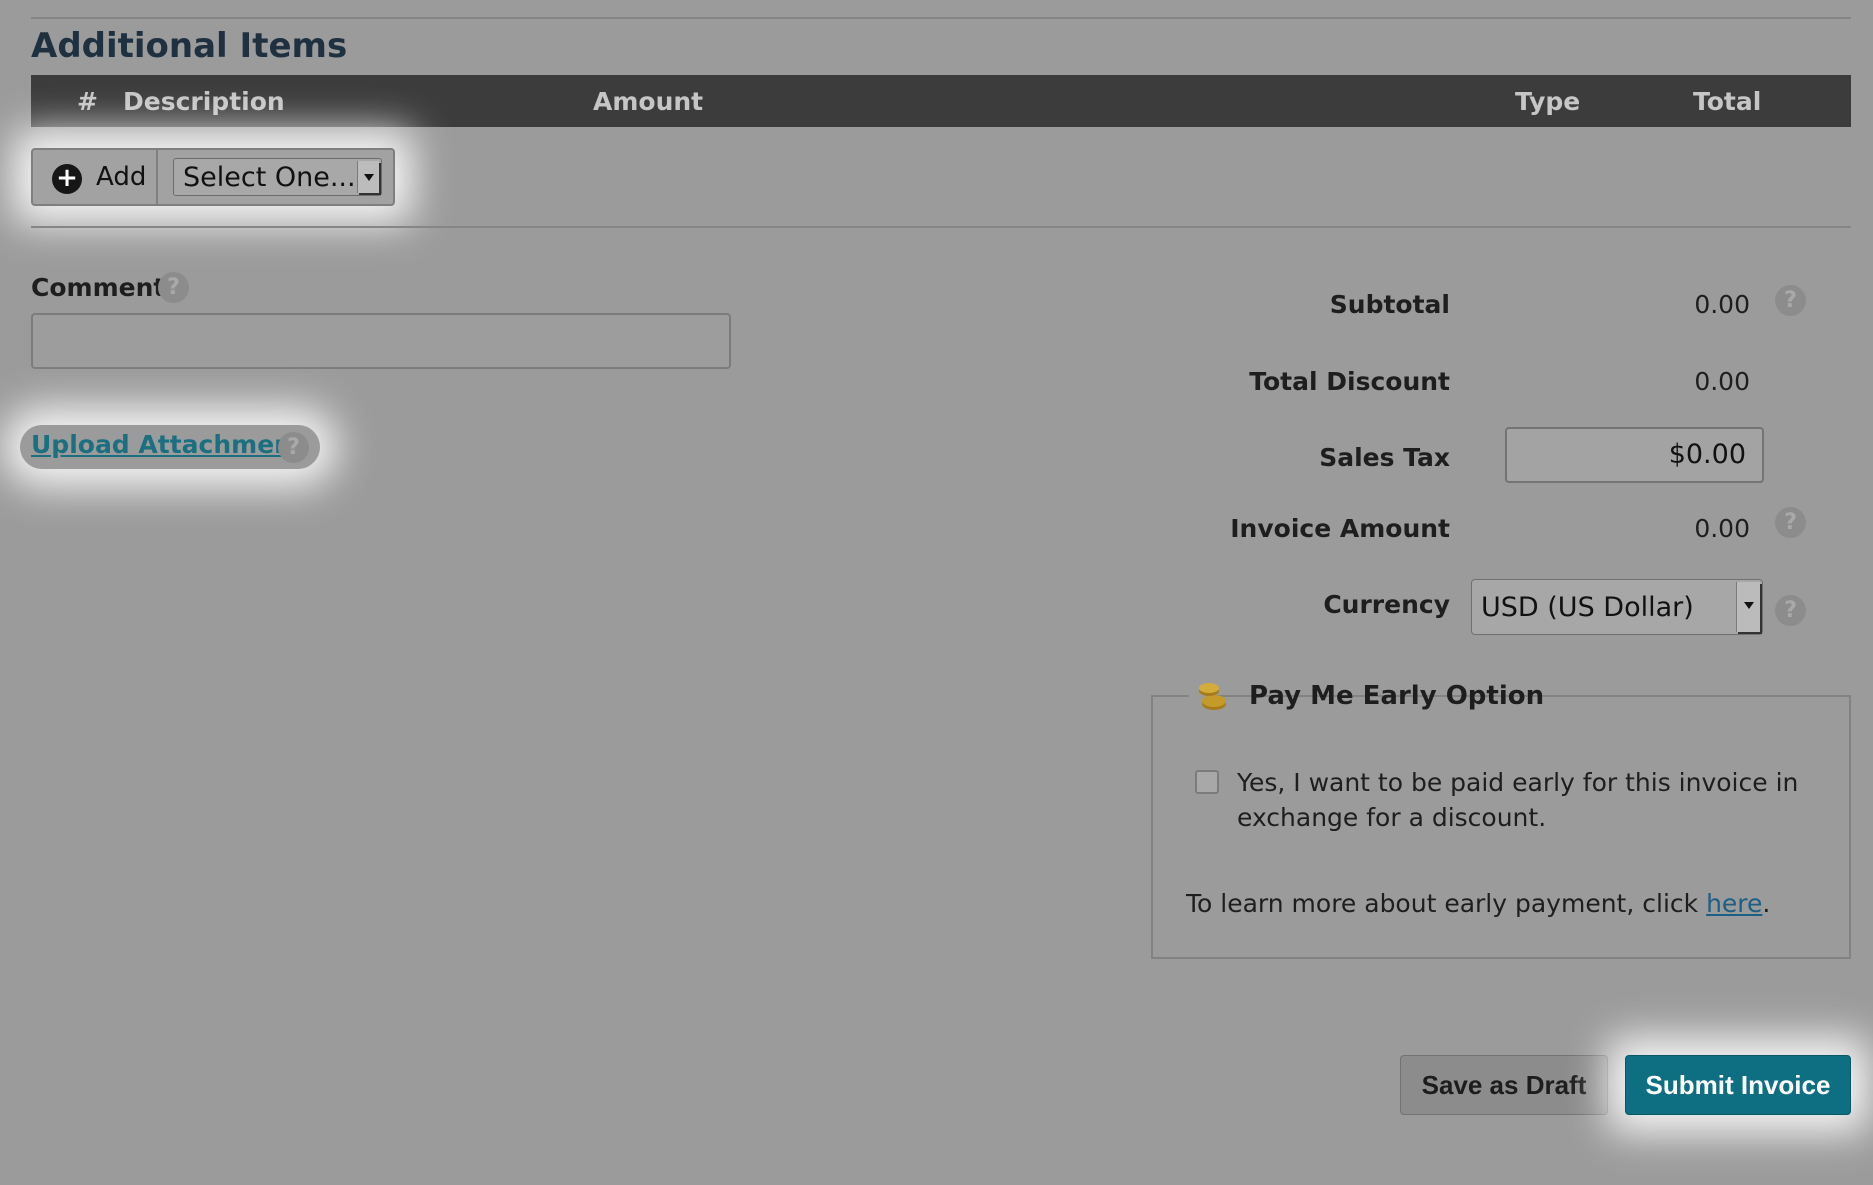 The width and height of the screenshot is (1873, 1185). I want to click on column-total: Total, so click(1727, 101).